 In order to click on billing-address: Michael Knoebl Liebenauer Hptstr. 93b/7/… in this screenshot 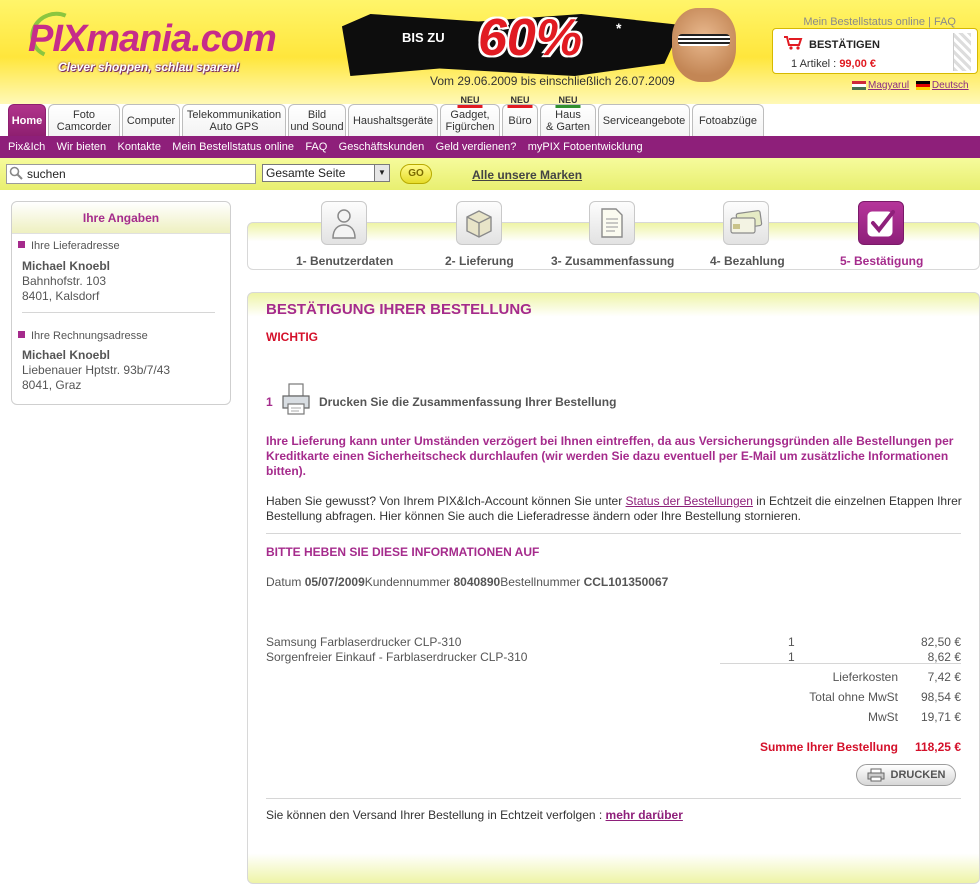, I will do `click(96, 370)`.